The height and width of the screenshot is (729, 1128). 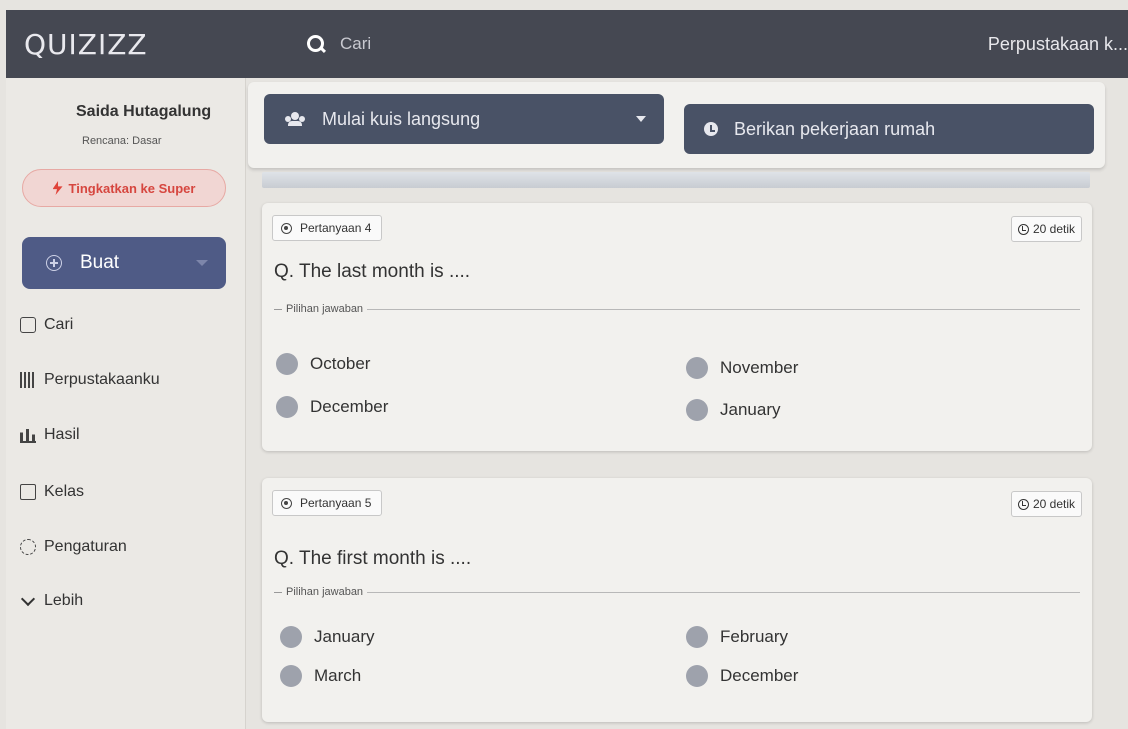 I want to click on sidebar-item-label: Pengaturan, so click(x=85, y=546).